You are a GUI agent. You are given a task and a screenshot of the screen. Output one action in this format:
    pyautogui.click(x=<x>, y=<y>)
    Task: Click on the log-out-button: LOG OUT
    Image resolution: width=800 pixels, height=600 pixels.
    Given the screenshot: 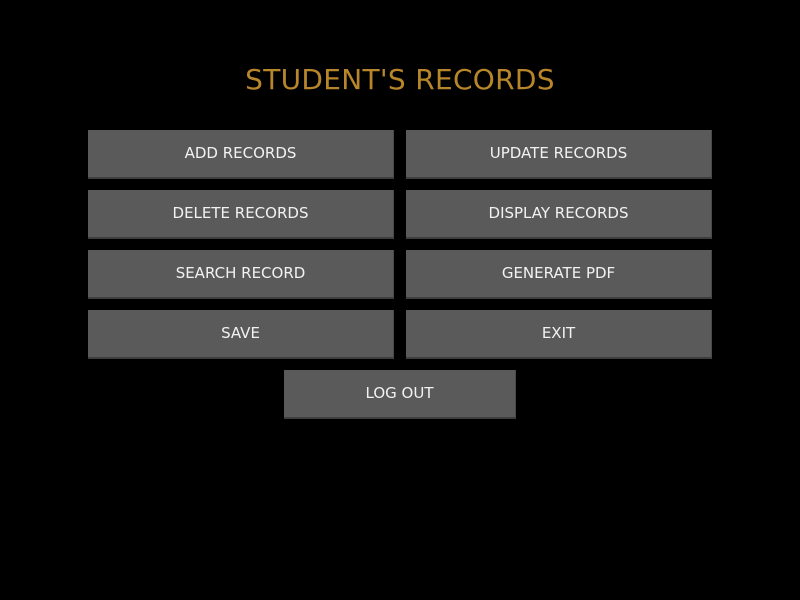 What is the action you would take?
    pyautogui.click(x=400, y=394)
    